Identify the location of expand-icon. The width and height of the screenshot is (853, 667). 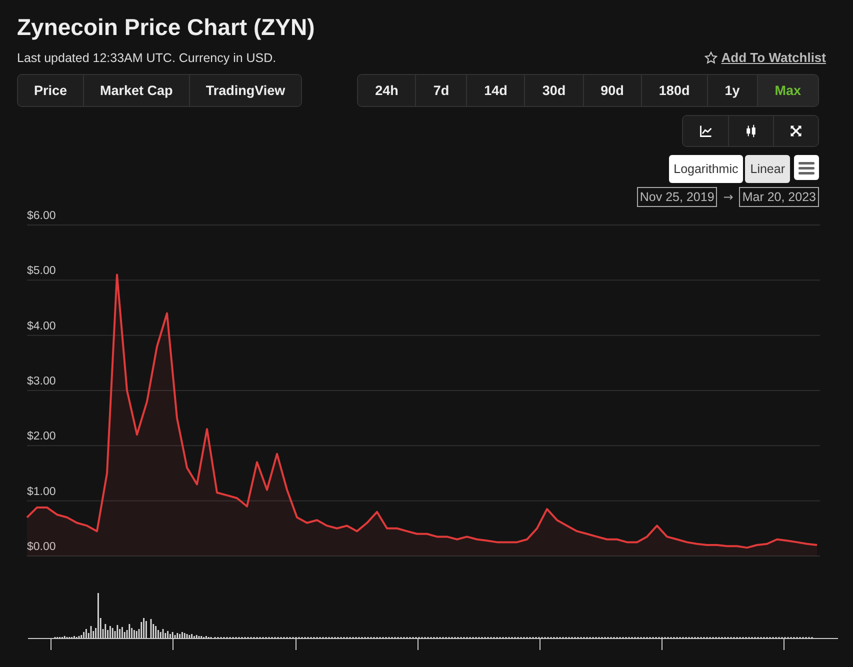
(796, 131).